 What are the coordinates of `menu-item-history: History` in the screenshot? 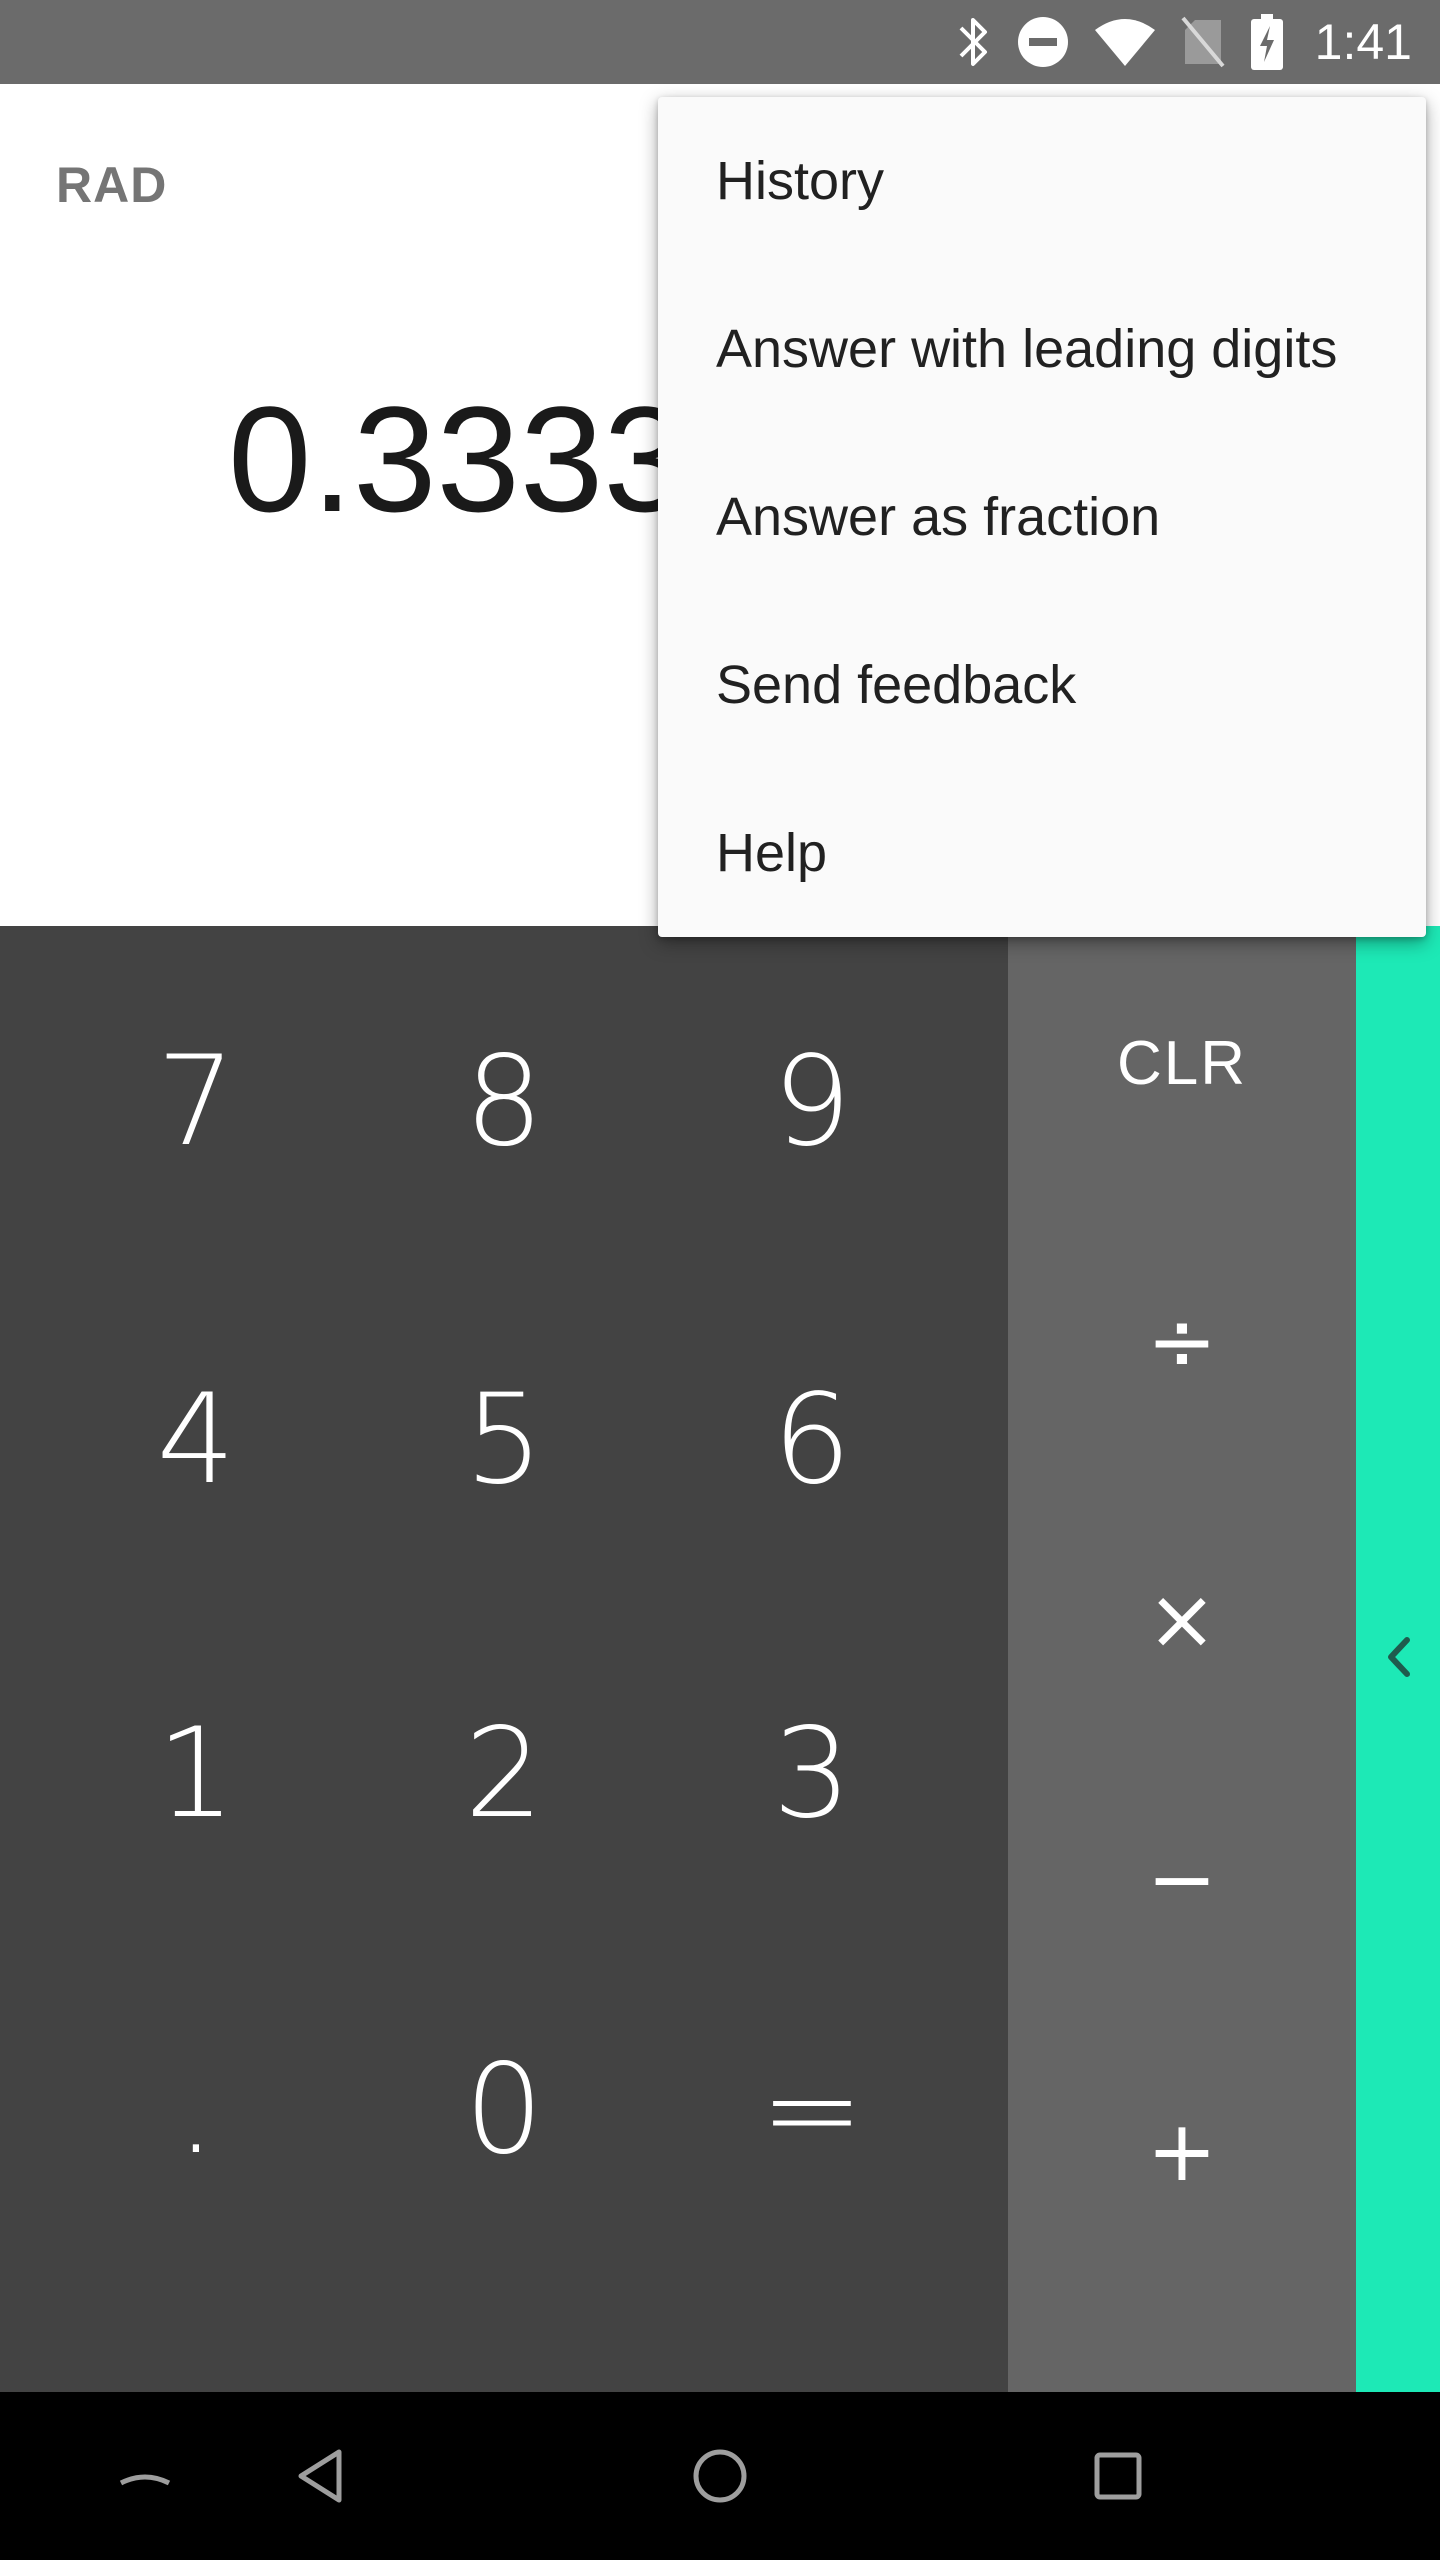 It's located at (1042, 181).